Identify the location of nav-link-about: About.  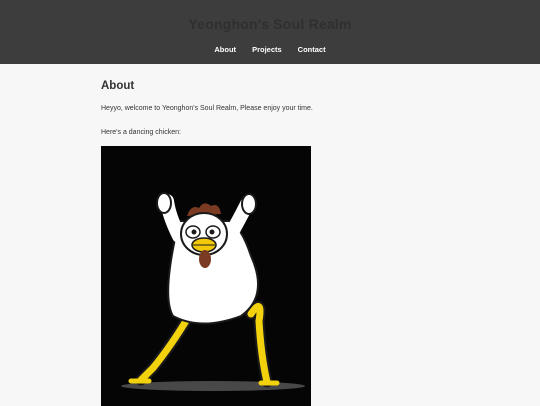
(225, 49).